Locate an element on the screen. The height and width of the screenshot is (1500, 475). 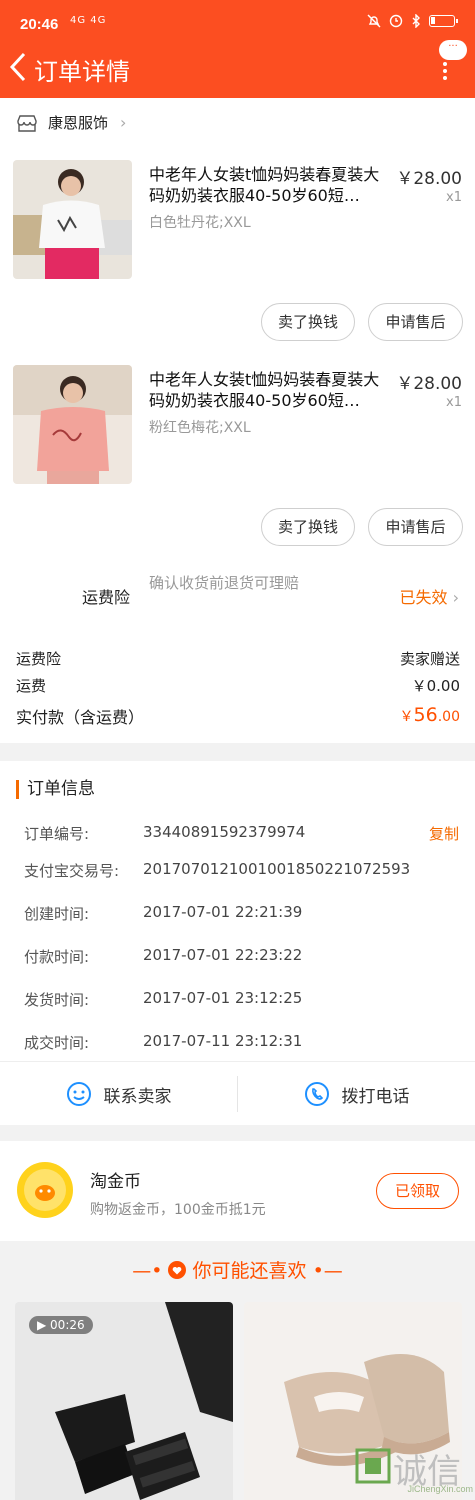
bluetooth-icon is located at coordinates (416, 21).